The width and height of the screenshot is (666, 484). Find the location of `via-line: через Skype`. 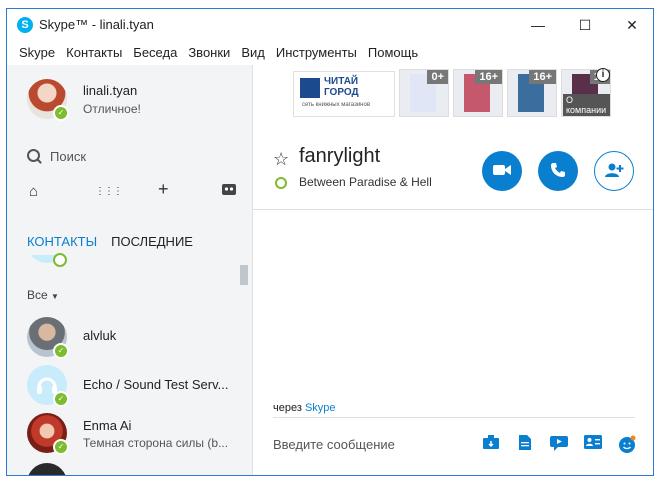

via-line: через Skype is located at coordinates (304, 408).